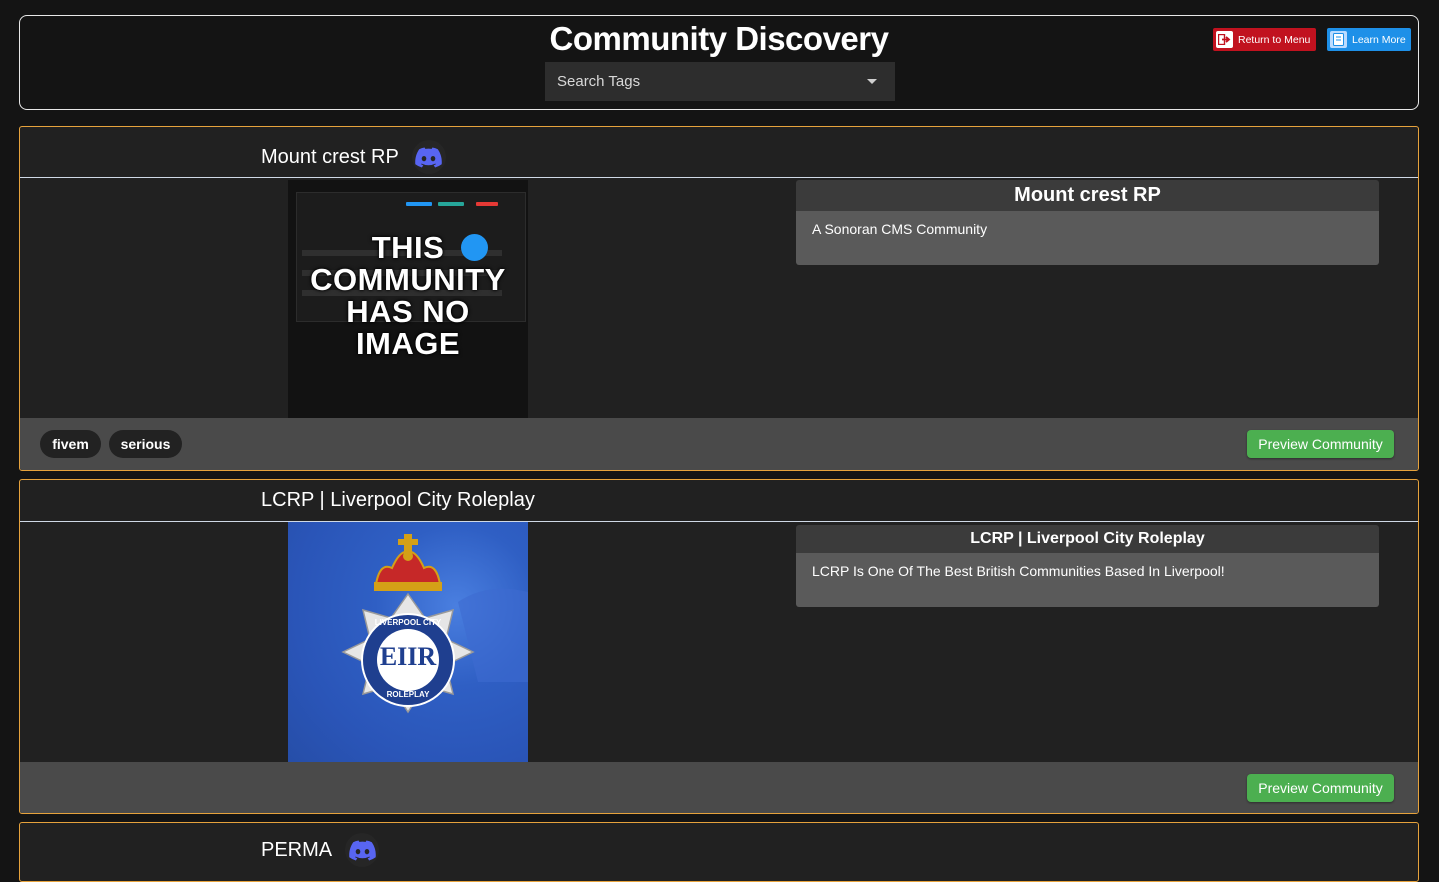  Describe the element at coordinates (719, 501) in the screenshot. I see `community-card-header: LCRP | Liverpool City Roleplay` at that location.